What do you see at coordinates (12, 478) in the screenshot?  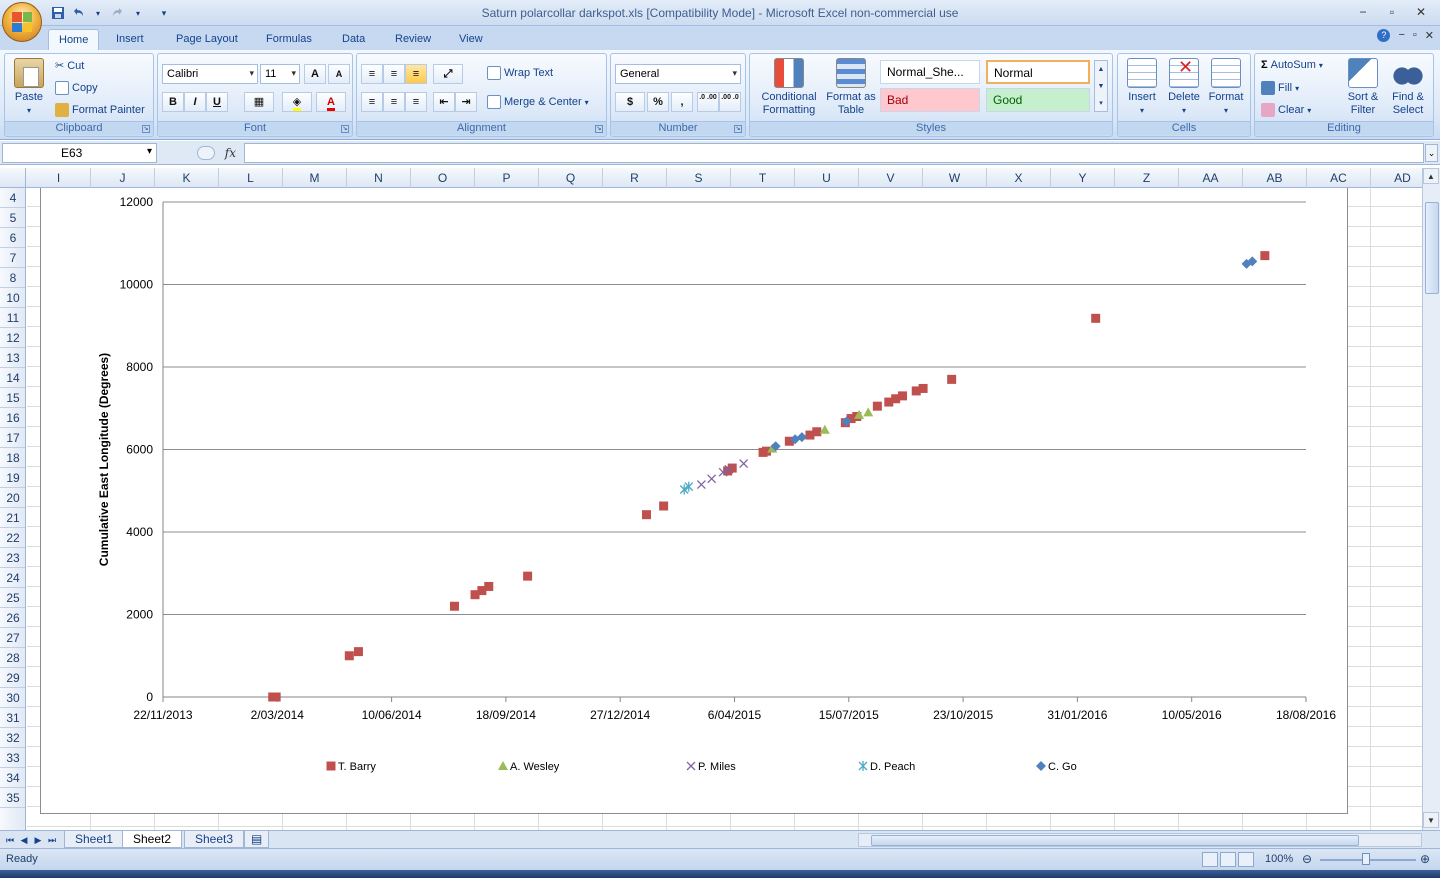 I see `row-header: 19` at bounding box center [12, 478].